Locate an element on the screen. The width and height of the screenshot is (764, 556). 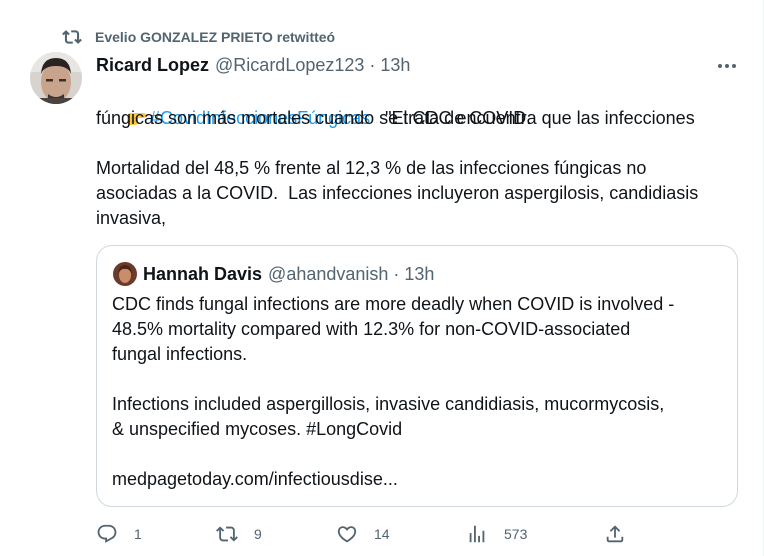
quoted-author-name: Hannah Davis is located at coordinates (202, 274).